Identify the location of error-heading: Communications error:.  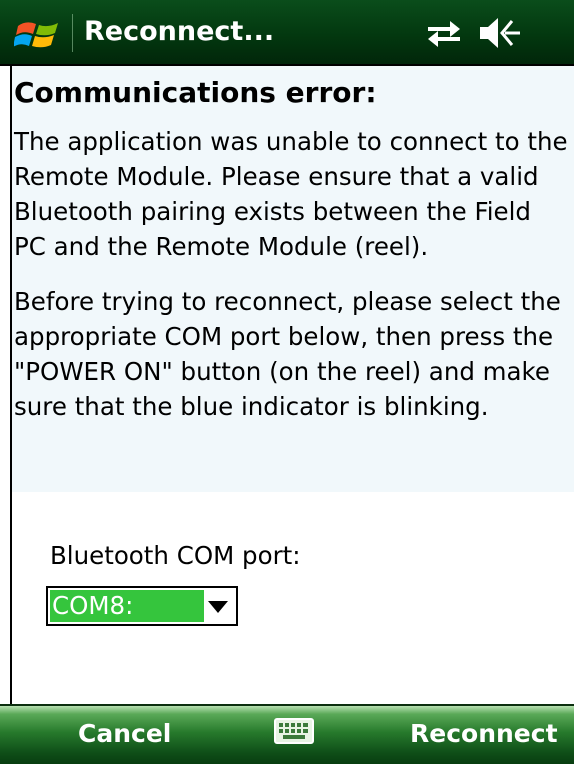
(195, 92).